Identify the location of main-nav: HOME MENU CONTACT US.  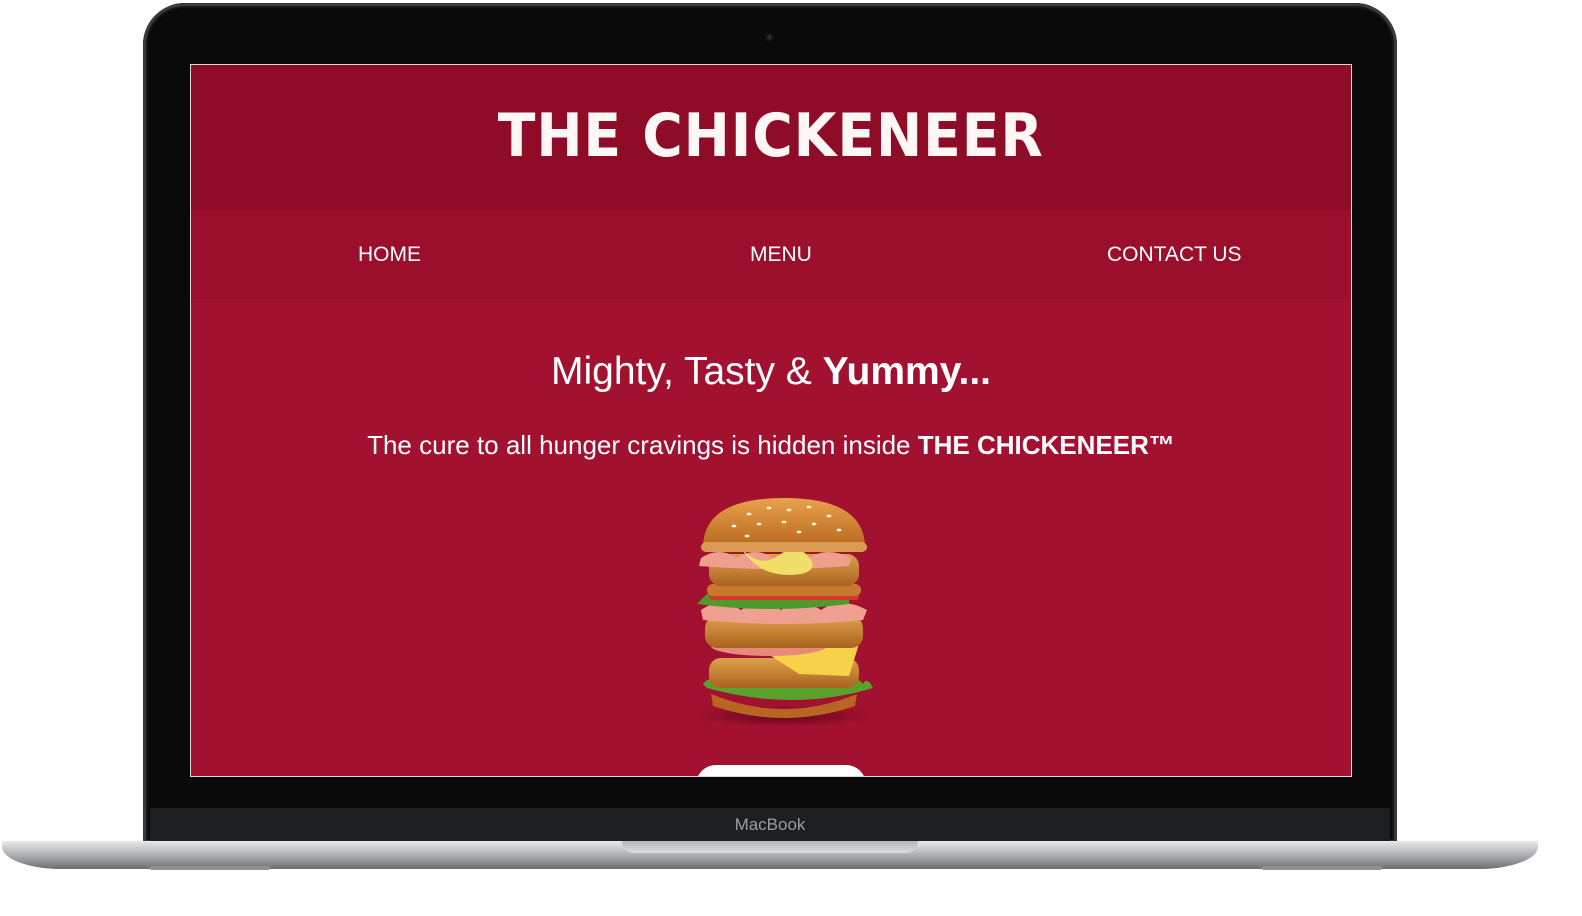
(771, 254).